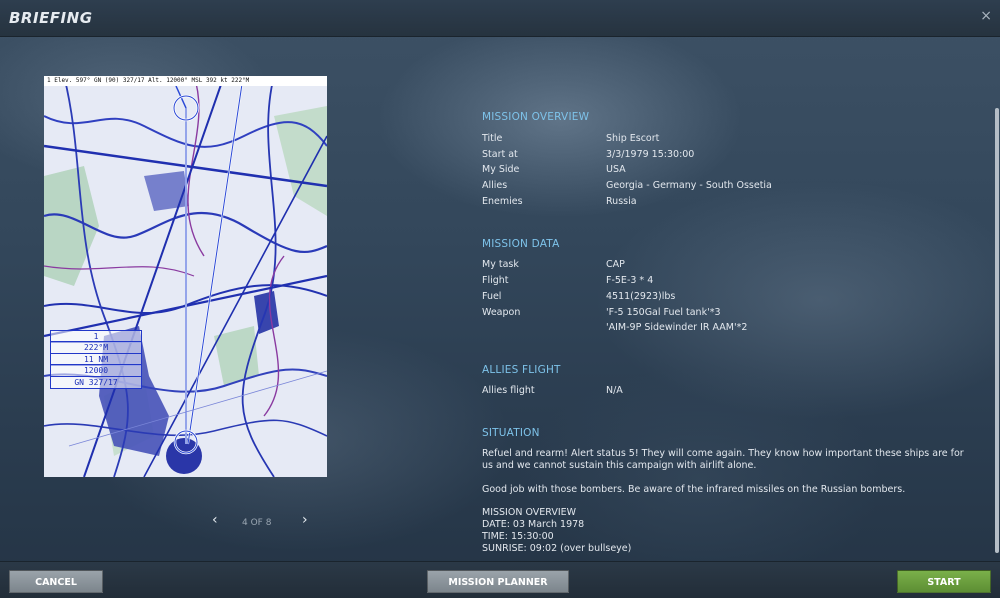 The height and width of the screenshot is (598, 1000). I want to click on situation-line: DATE: 03 March 1978, so click(533, 524).